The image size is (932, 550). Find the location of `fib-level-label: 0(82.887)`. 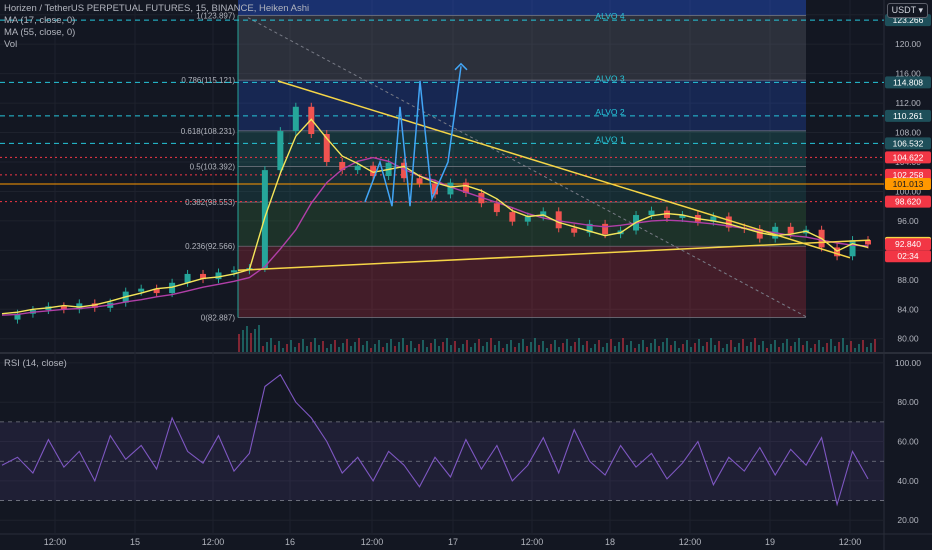

fib-level-label: 0(82.887) is located at coordinates (218, 317).